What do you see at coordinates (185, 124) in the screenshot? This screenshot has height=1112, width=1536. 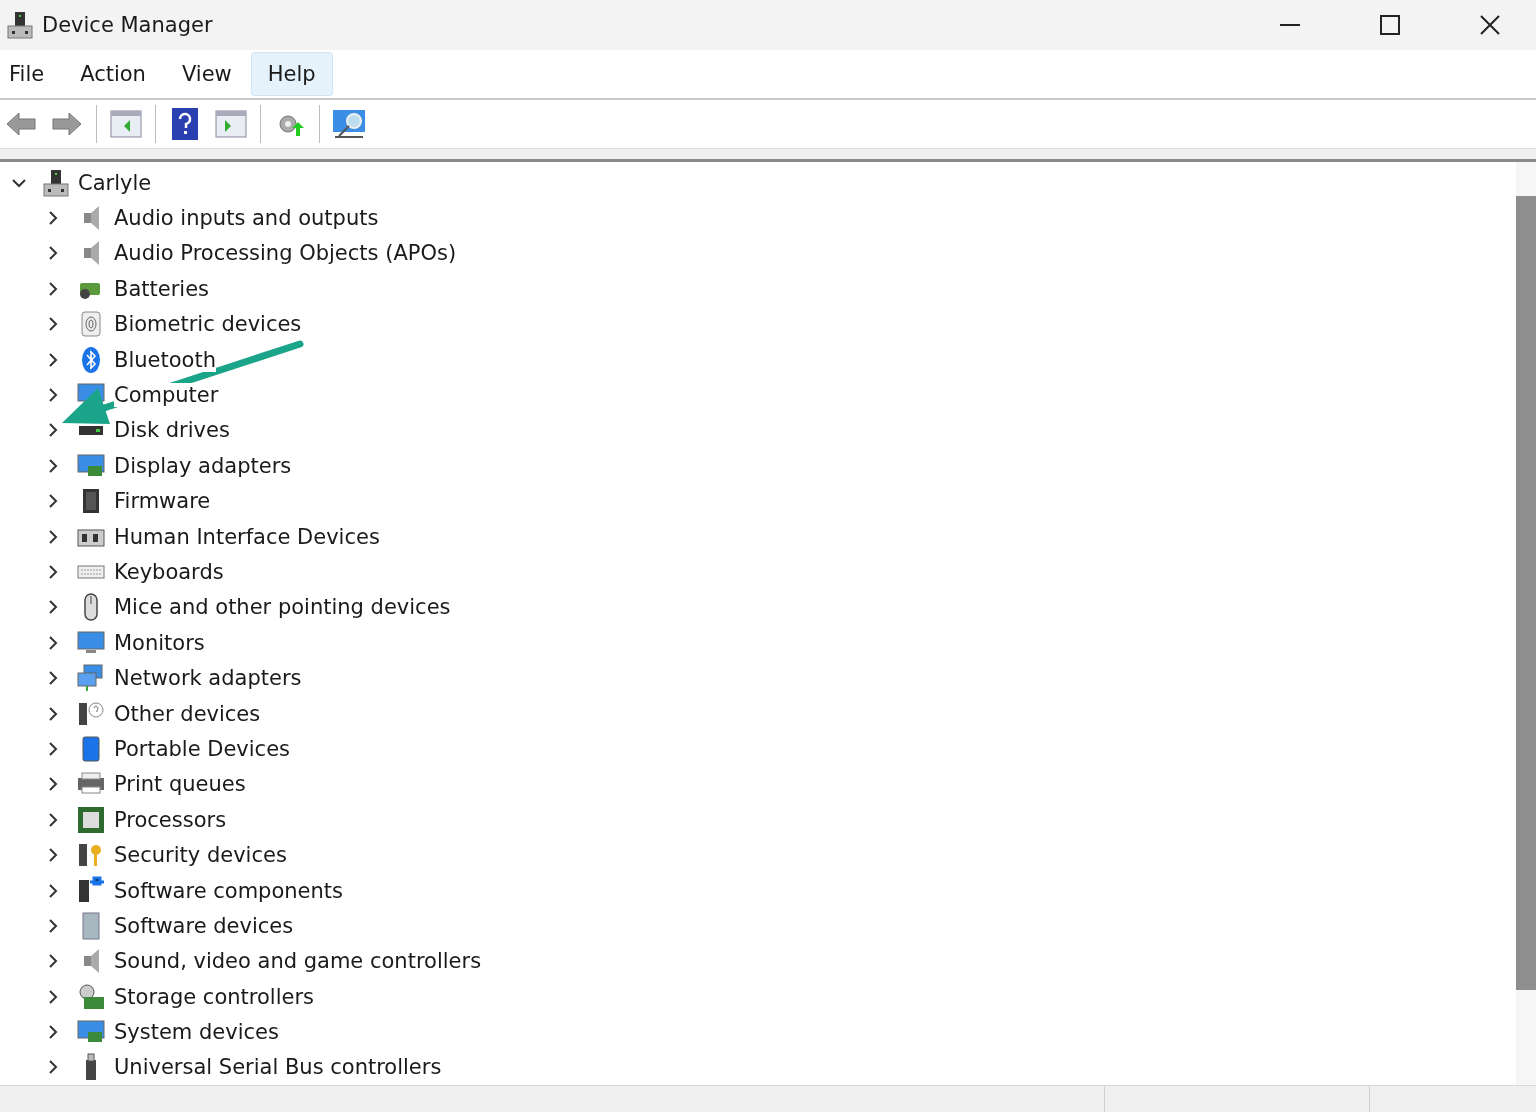 I see `help-icon` at bounding box center [185, 124].